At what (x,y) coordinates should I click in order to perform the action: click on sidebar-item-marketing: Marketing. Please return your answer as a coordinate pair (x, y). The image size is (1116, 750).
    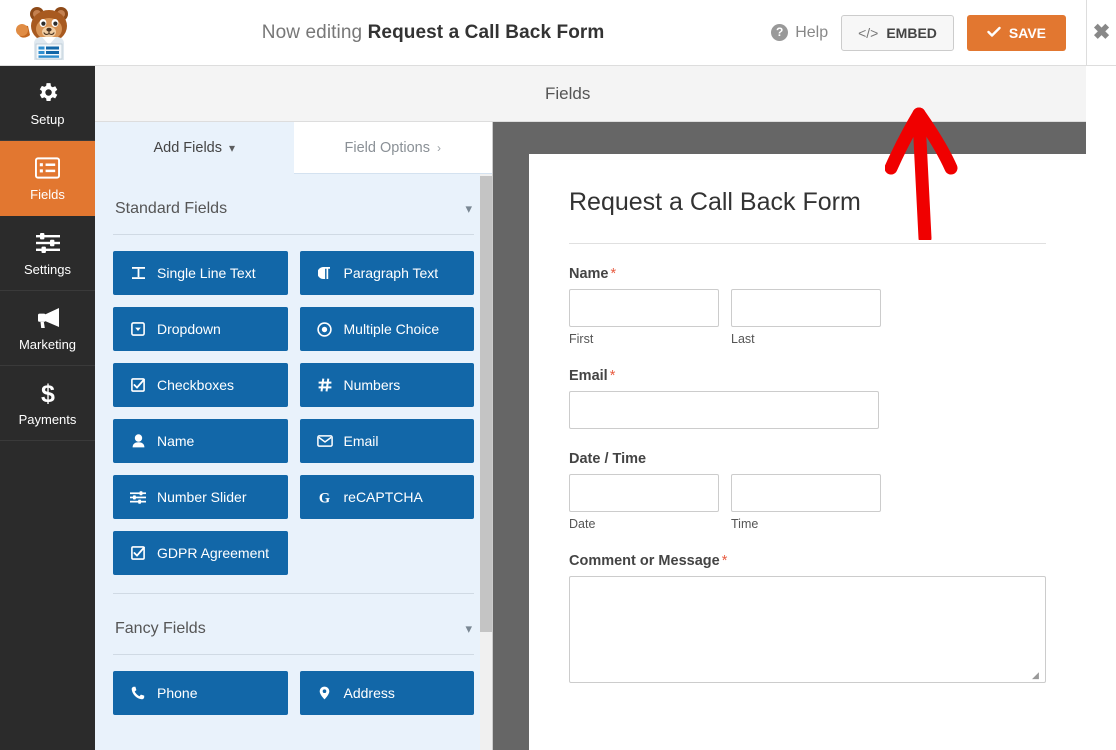
    Looking at the image, I should click on (47, 328).